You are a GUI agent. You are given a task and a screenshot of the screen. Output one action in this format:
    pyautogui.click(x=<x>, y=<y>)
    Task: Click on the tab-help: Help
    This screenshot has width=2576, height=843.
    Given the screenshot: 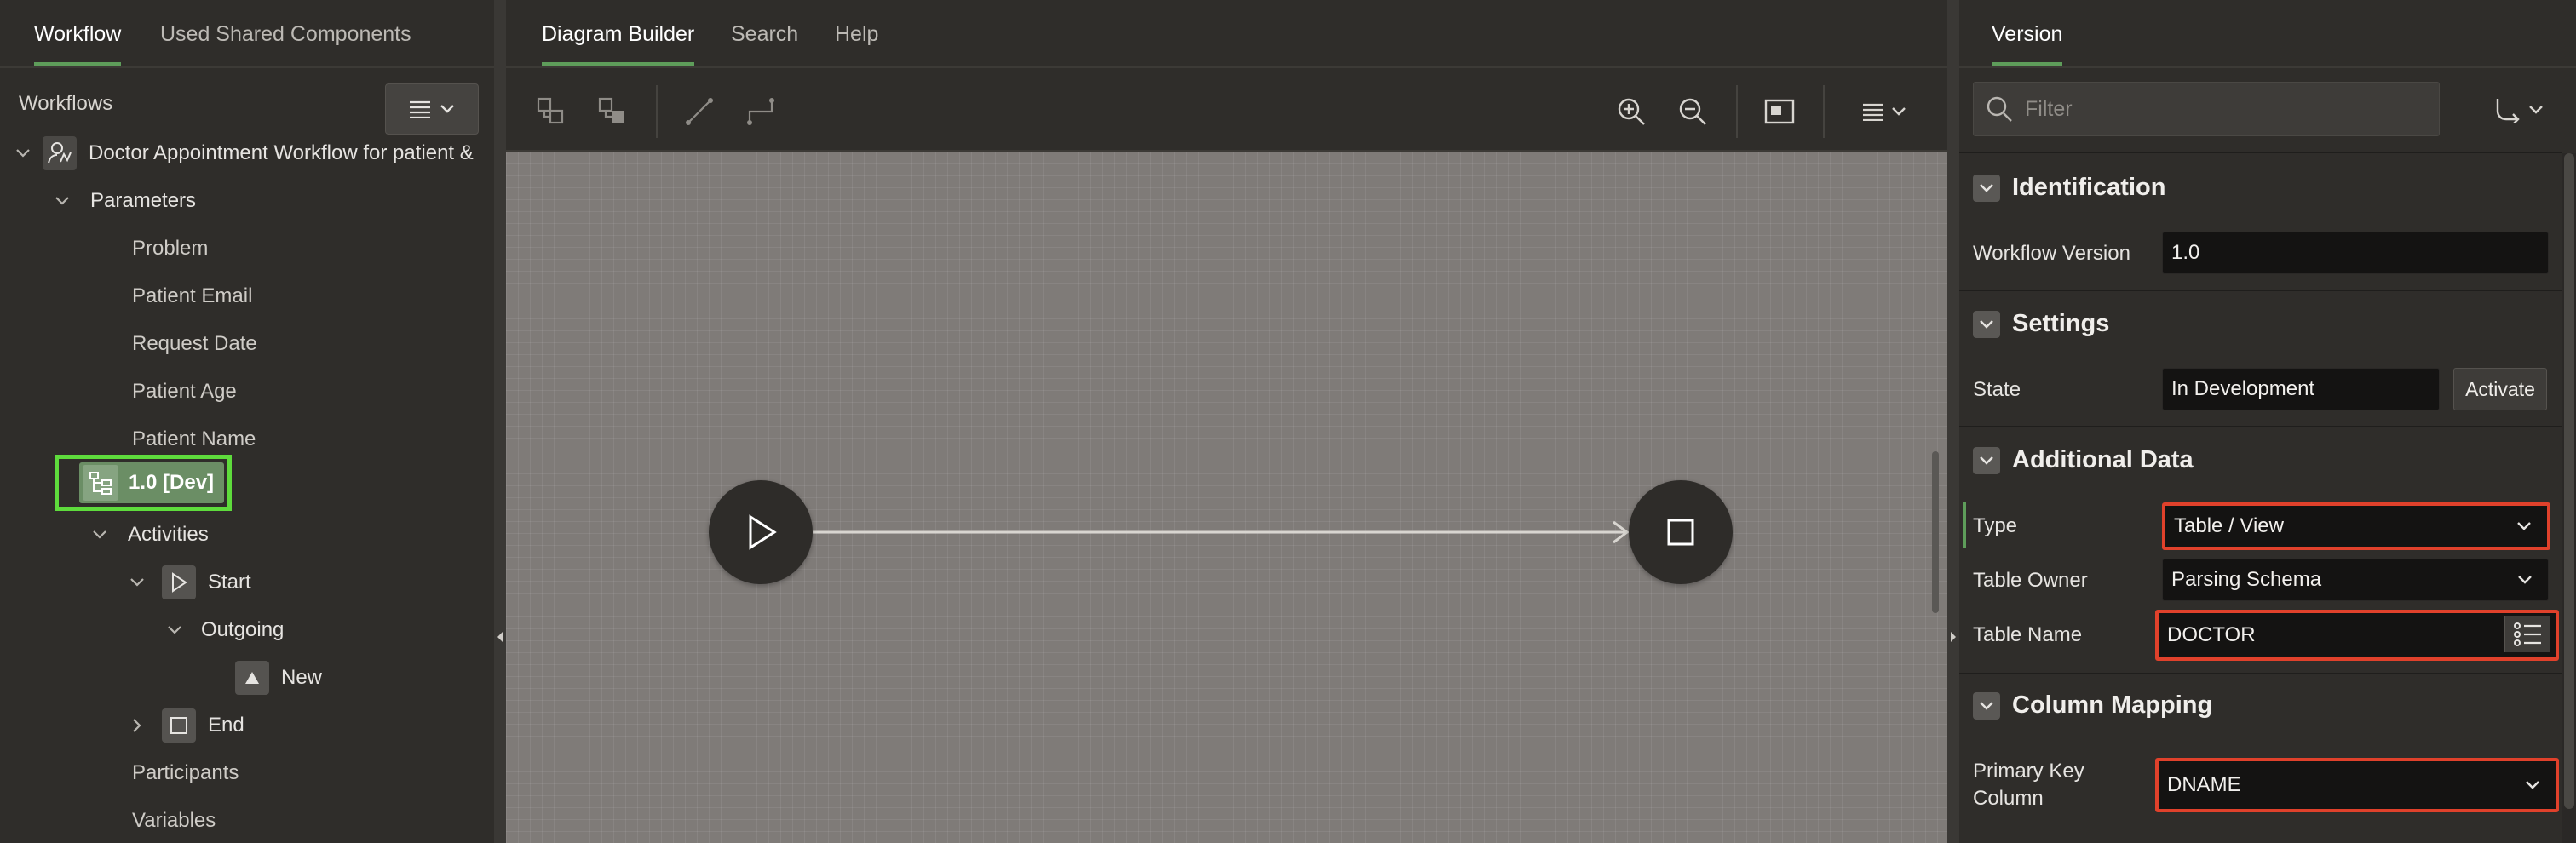 What is the action you would take?
    pyautogui.click(x=857, y=34)
    